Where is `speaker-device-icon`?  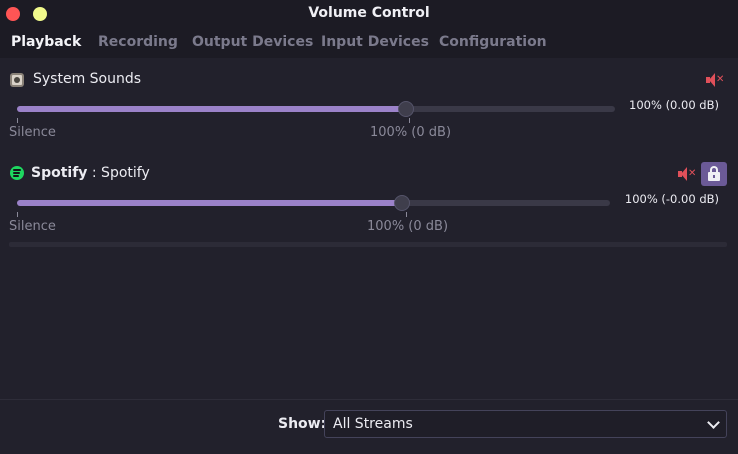
speaker-device-icon is located at coordinates (17, 80).